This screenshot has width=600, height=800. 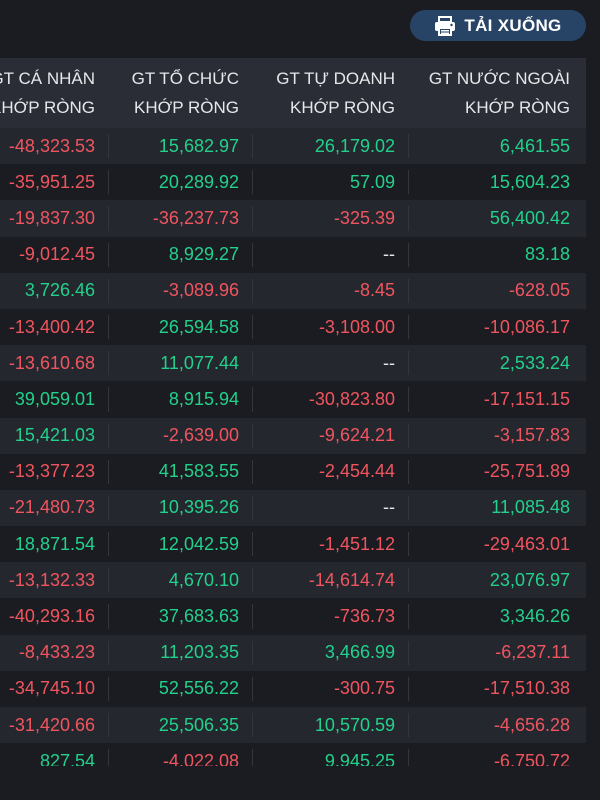 What do you see at coordinates (198, 688) in the screenshot?
I see `cell-institution: 52,556.22` at bounding box center [198, 688].